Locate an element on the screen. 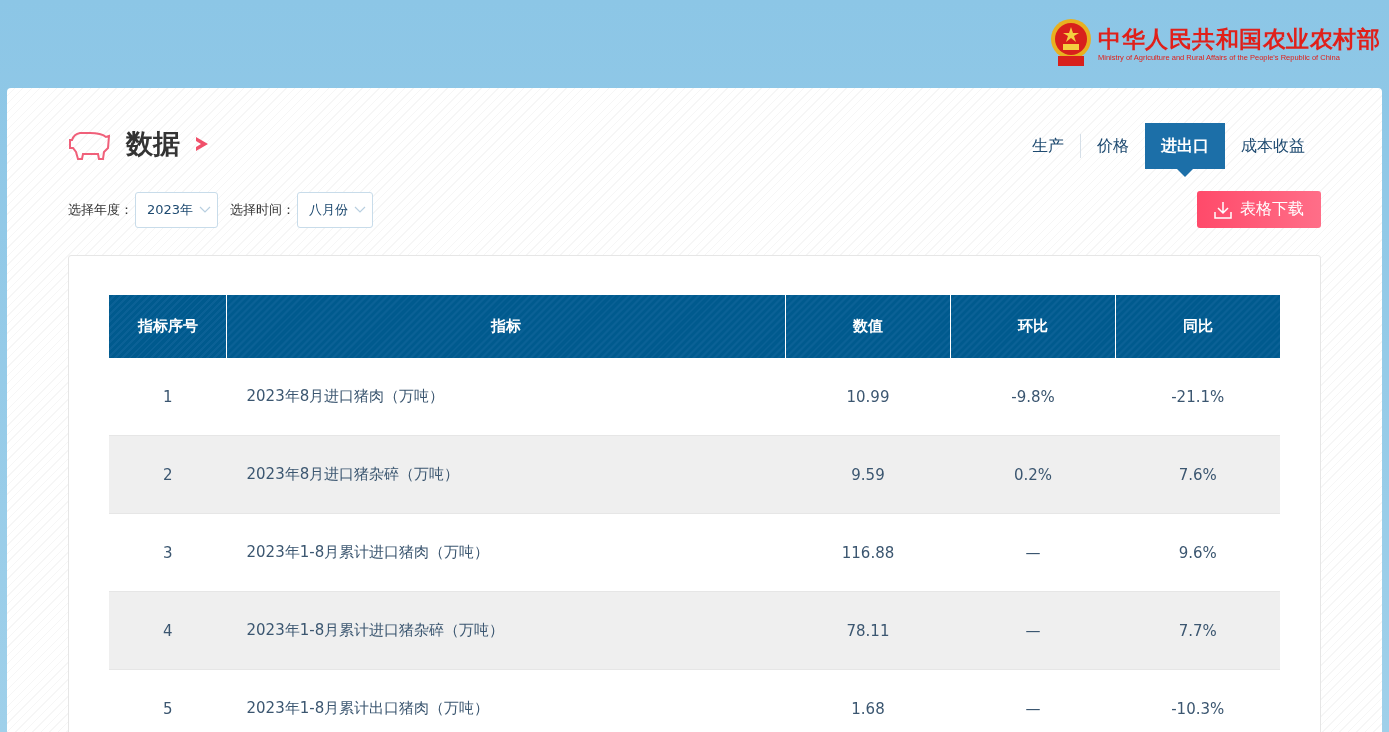  table-cell: 9.6% is located at coordinates (1197, 552).